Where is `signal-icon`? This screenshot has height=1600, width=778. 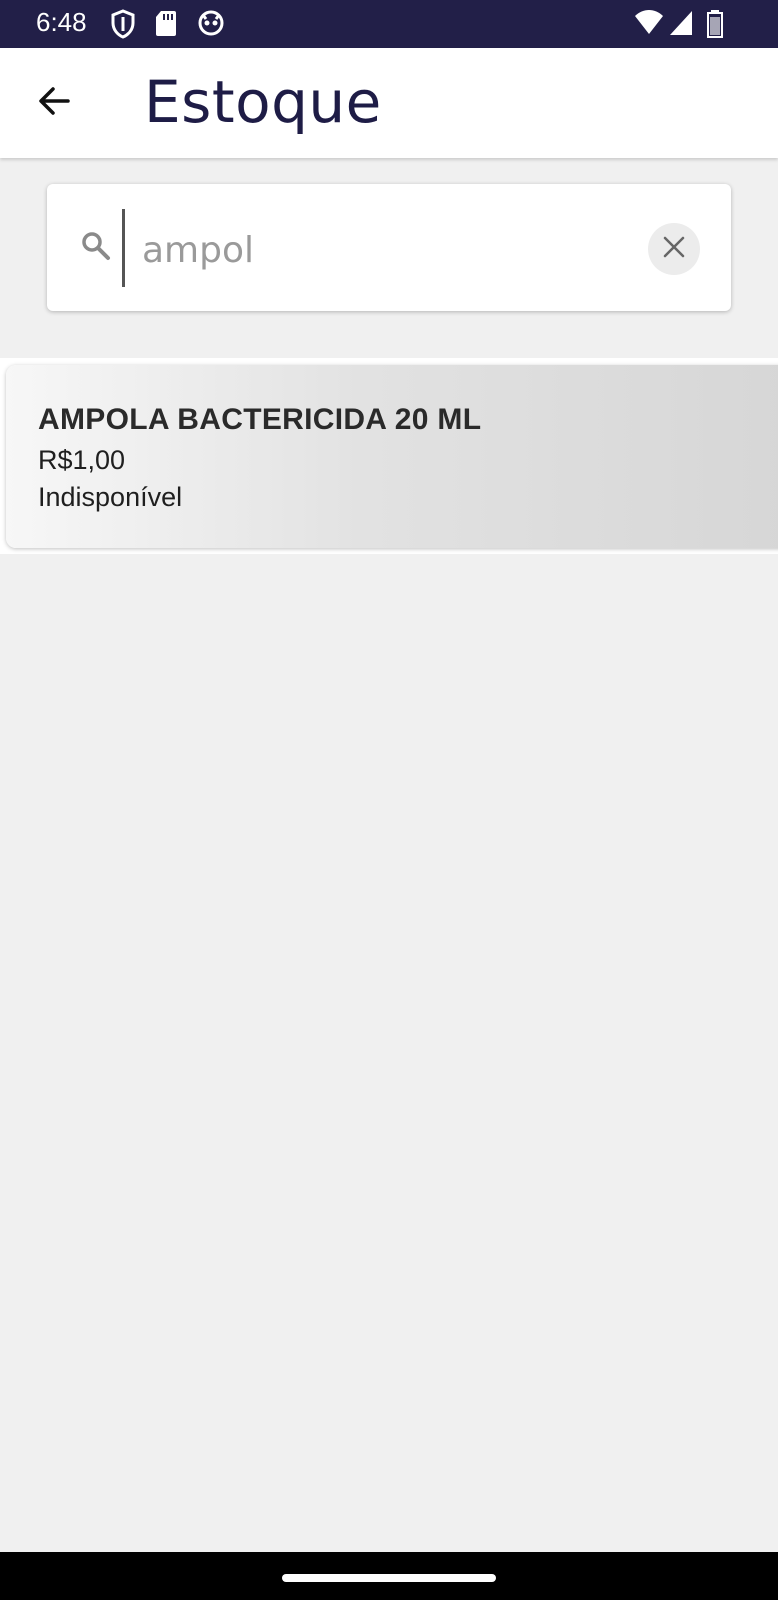 signal-icon is located at coordinates (681, 25).